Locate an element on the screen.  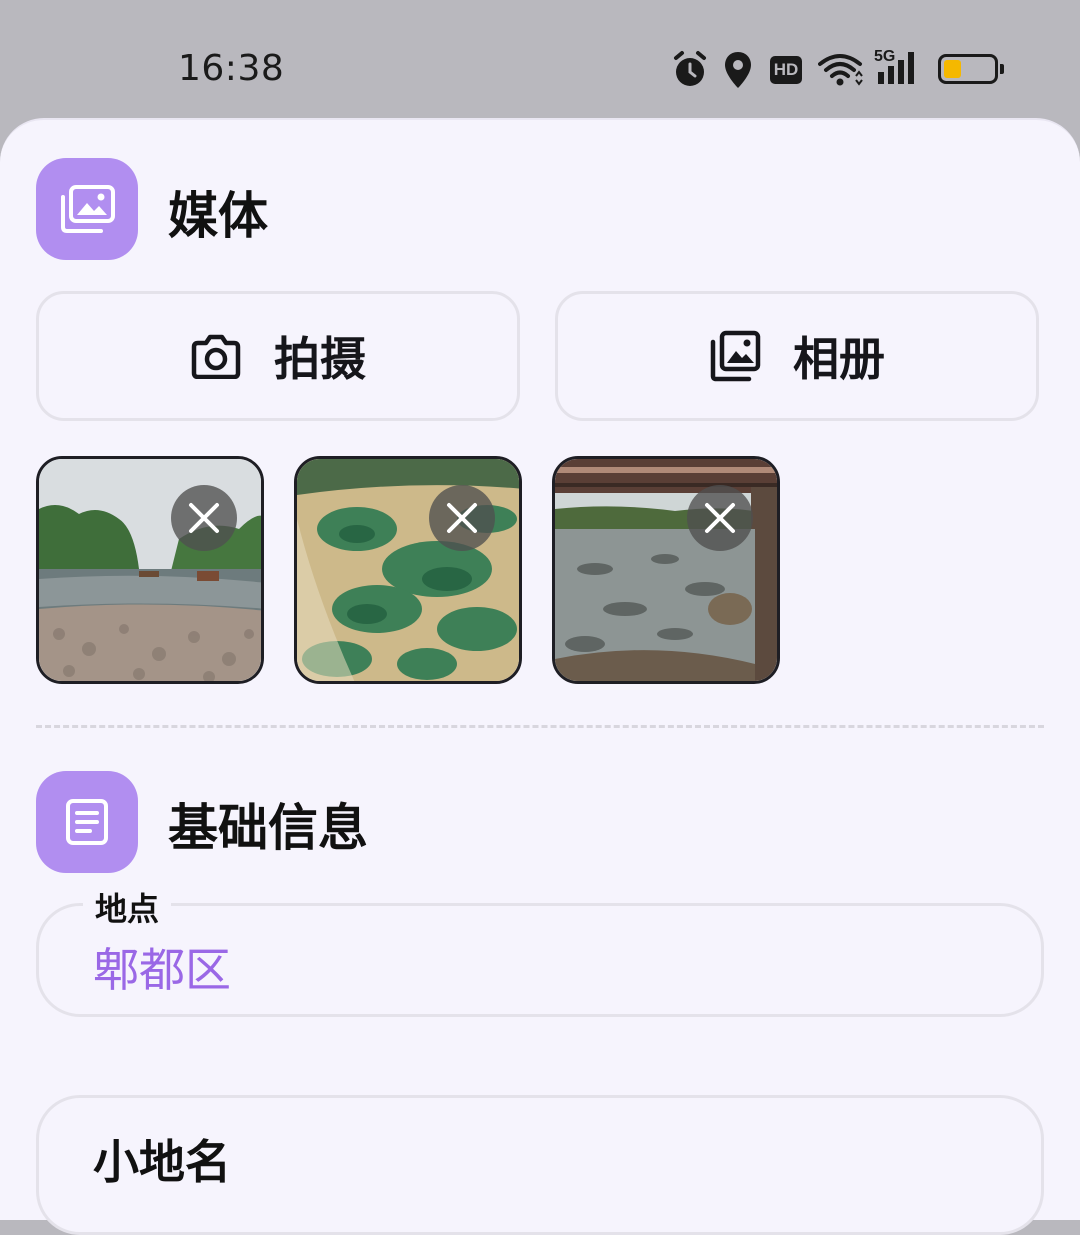
photo-green-algae is located at coordinates (408, 570).